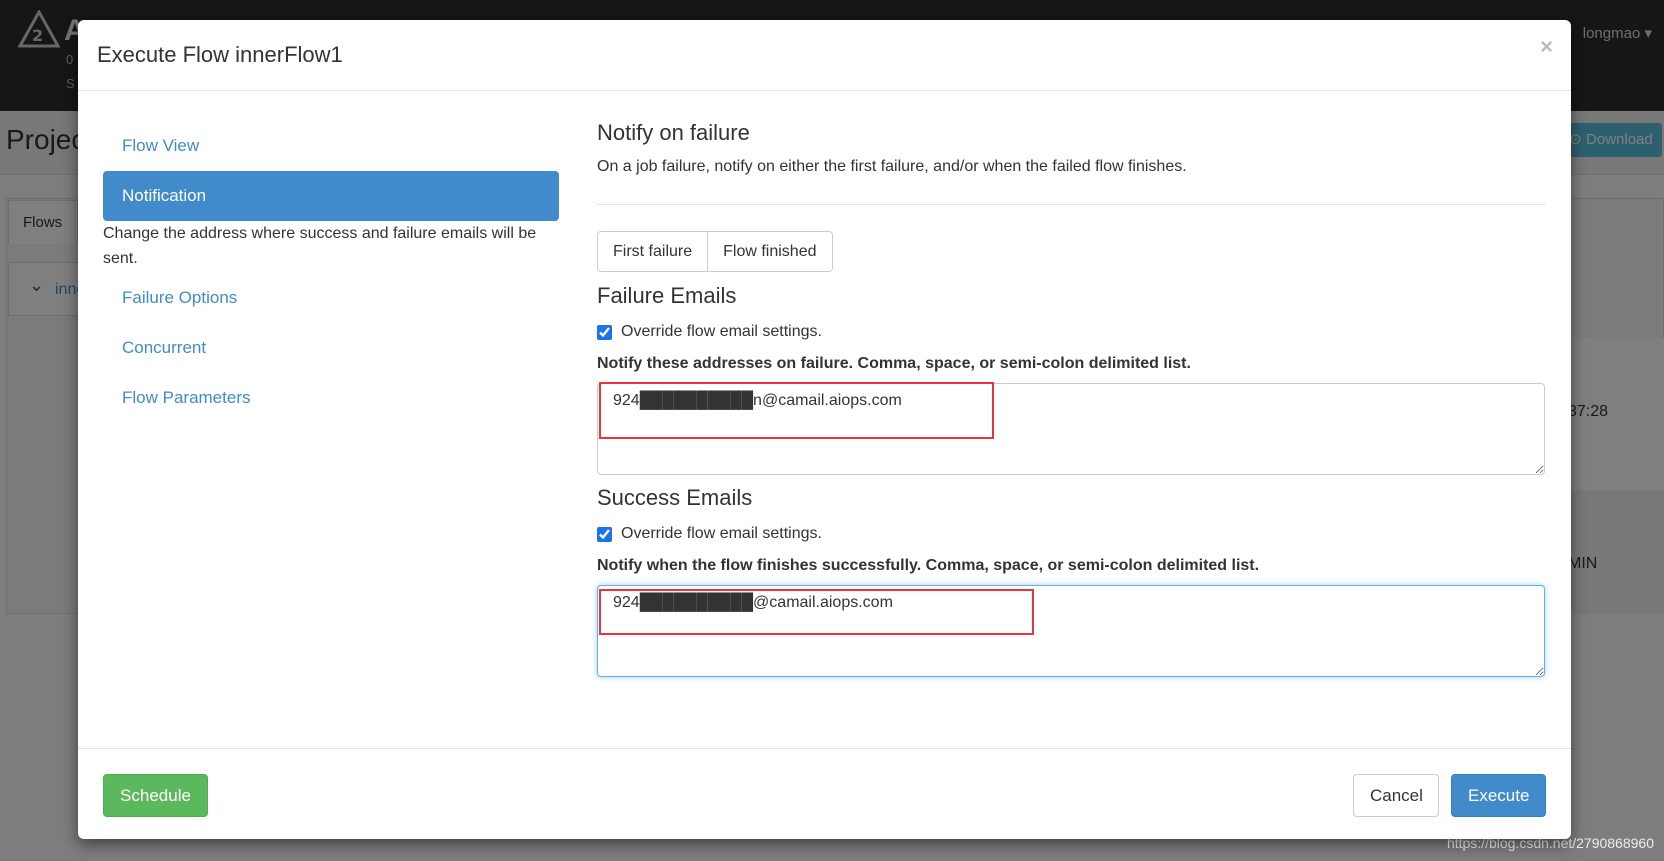 The width and height of the screenshot is (1664, 861). What do you see at coordinates (653, 251) in the screenshot?
I see `first-failure-button: First failure` at bounding box center [653, 251].